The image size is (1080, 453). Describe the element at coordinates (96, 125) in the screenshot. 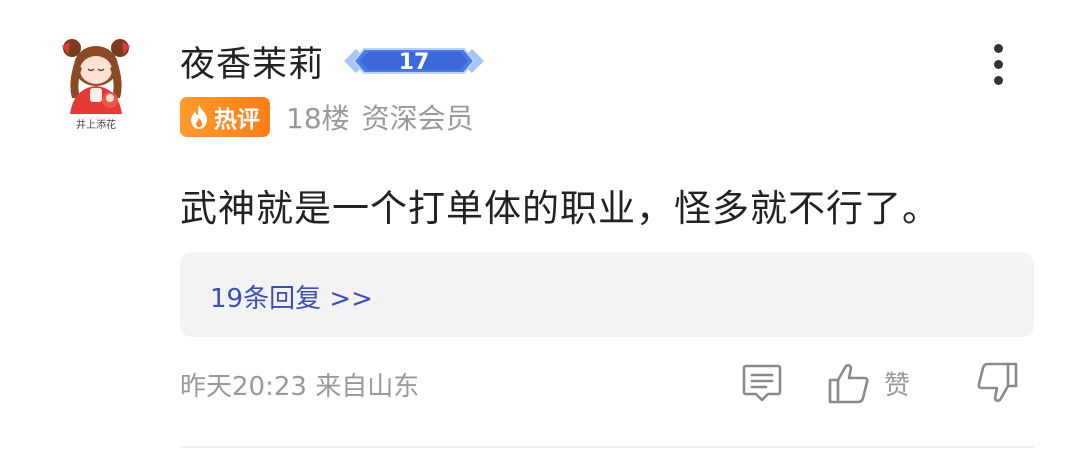

I see `avatar-caption: 井上添花` at that location.